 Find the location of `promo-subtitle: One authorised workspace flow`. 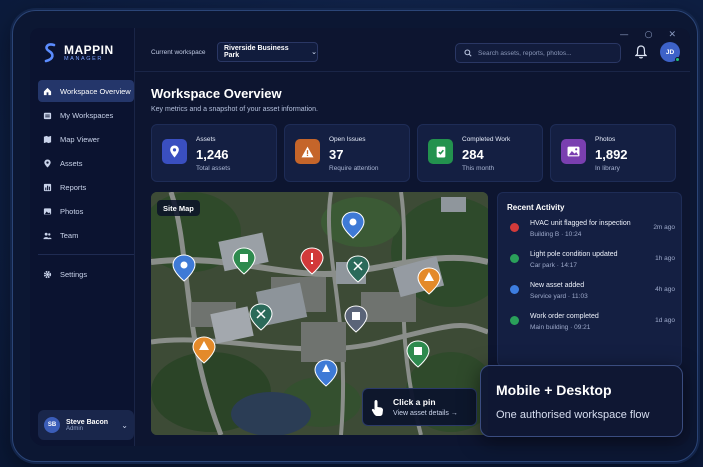

promo-subtitle: One authorised workspace flow is located at coordinates (573, 415).